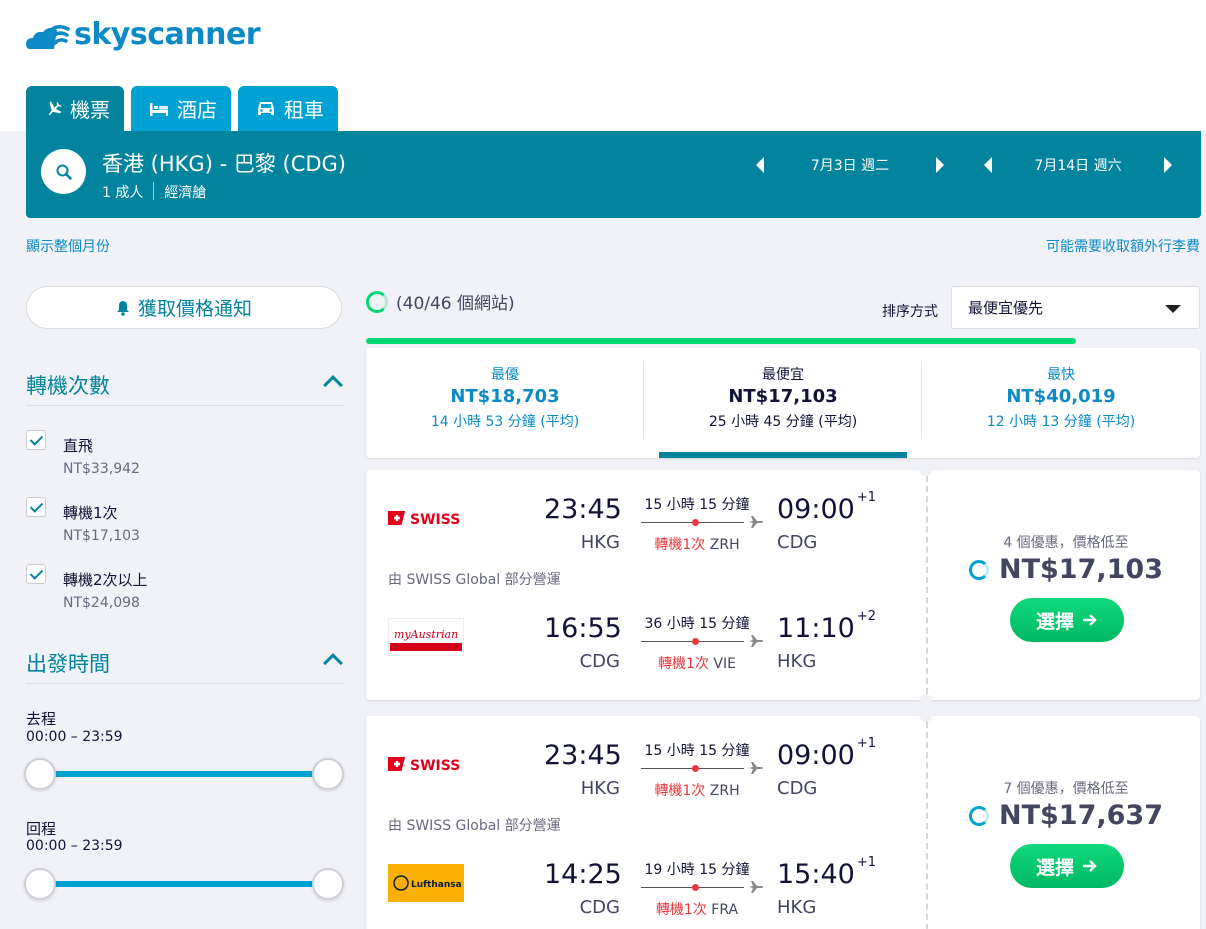 The width and height of the screenshot is (1206, 929). I want to click on via-airport: FRA, so click(725, 910).